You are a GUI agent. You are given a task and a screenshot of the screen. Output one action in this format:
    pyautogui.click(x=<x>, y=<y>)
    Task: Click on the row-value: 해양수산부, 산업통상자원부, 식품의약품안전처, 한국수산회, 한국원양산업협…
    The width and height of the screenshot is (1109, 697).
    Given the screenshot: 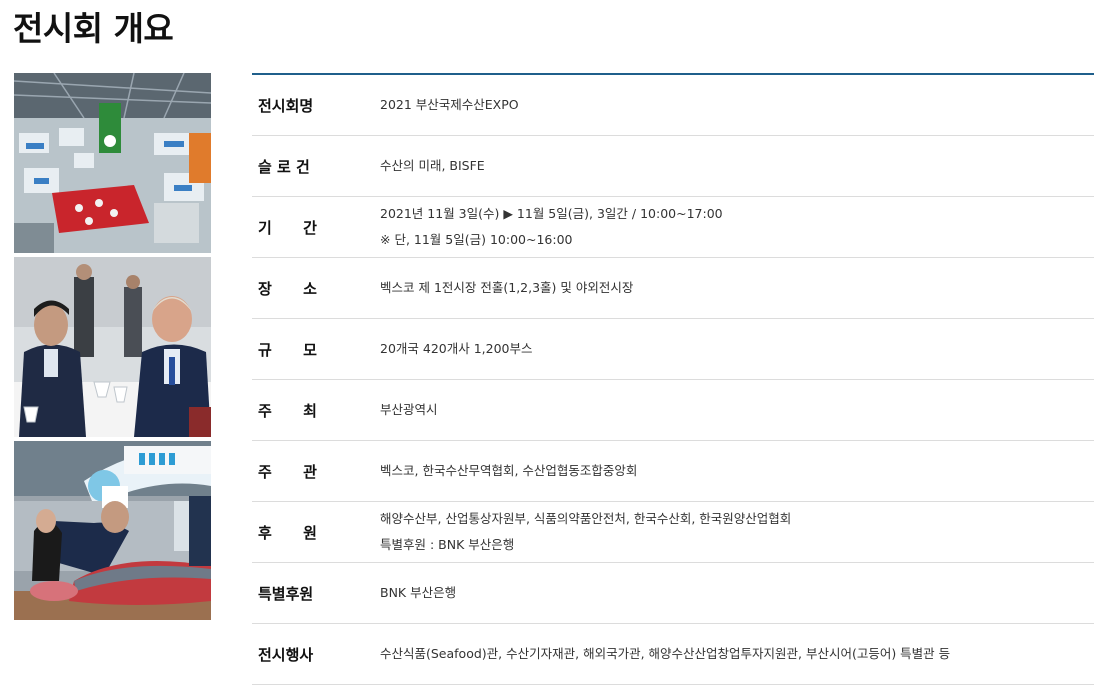 What is the action you would take?
    pyautogui.click(x=737, y=532)
    